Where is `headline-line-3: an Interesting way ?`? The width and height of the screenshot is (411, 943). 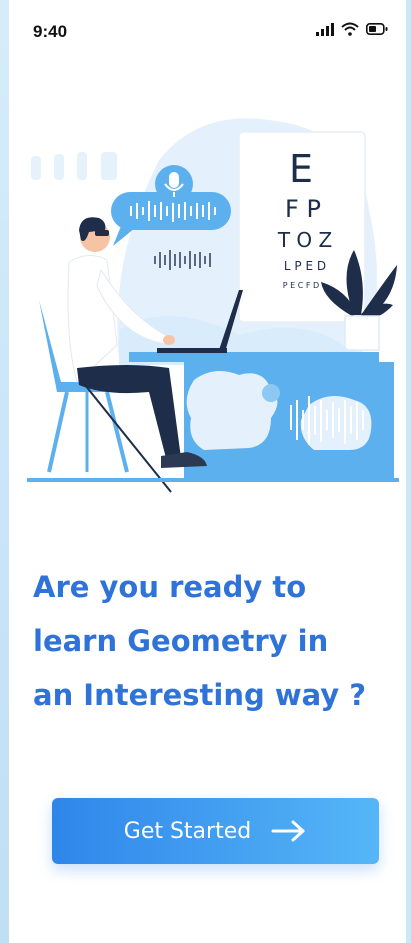
headline-line-3: an Interesting way ? is located at coordinates (200, 695).